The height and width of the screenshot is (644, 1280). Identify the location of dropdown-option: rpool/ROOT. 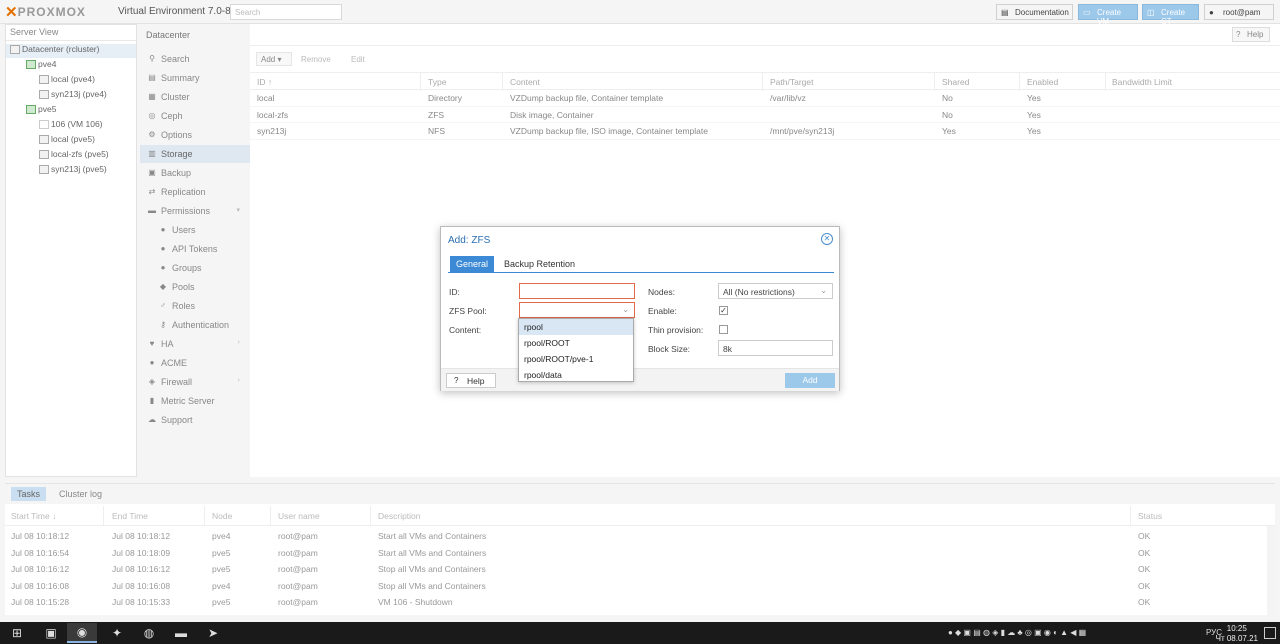
(576, 343).